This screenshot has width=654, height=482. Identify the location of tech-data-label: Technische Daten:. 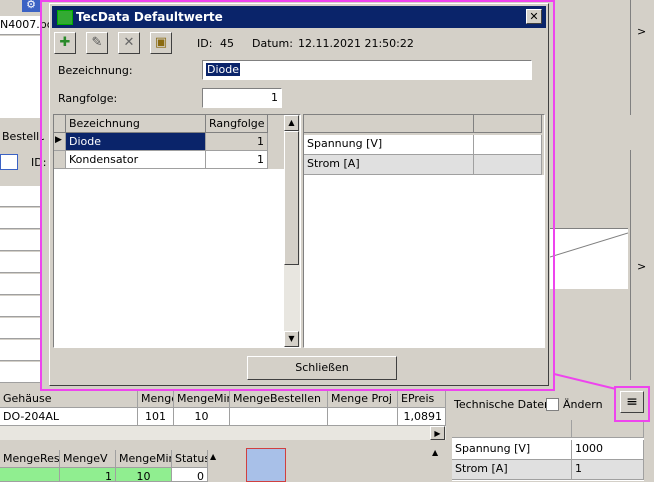
(504, 404).